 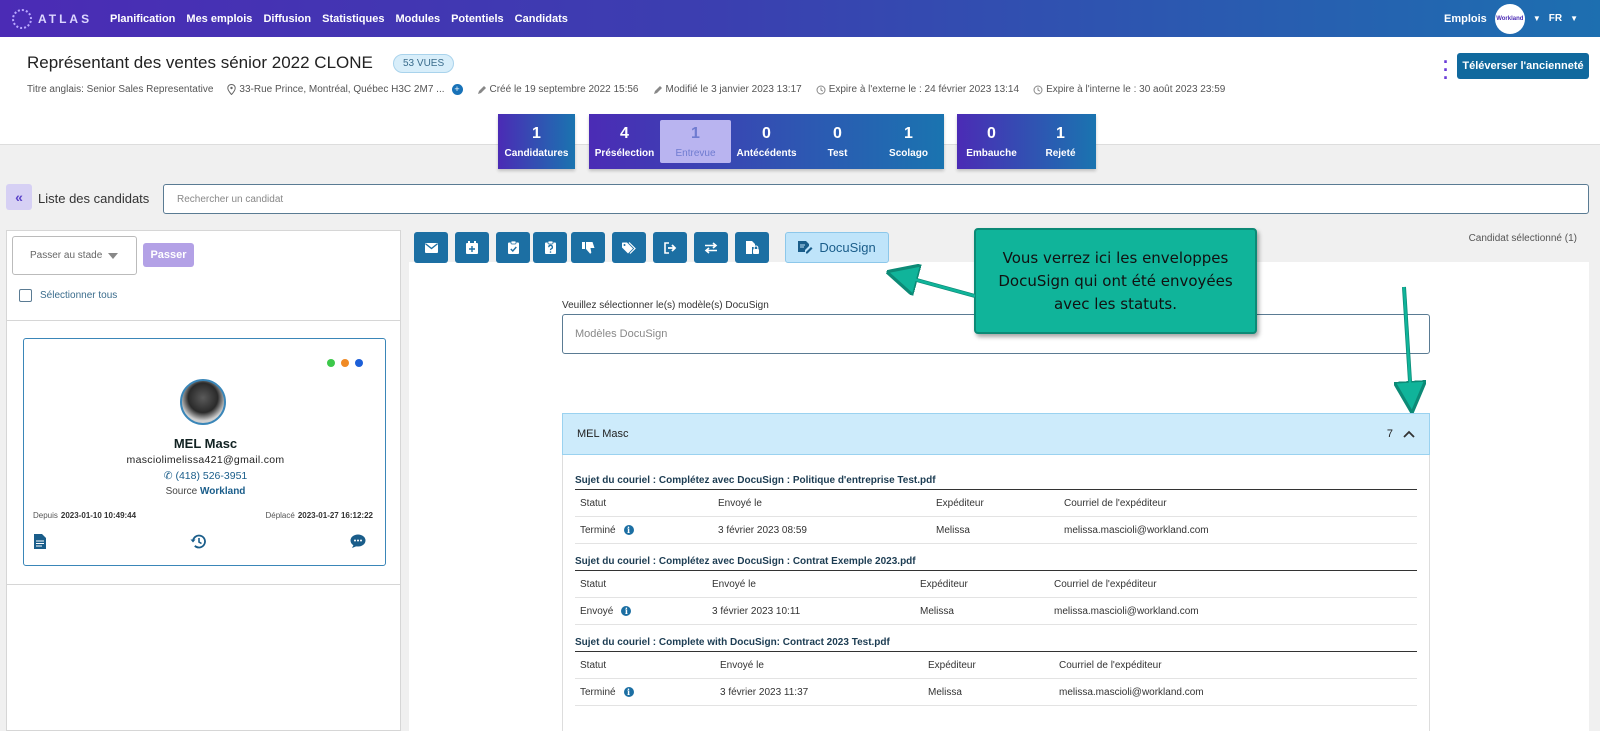 I want to click on column-header: Courriel de l'expéditeur, so click(x=1110, y=665).